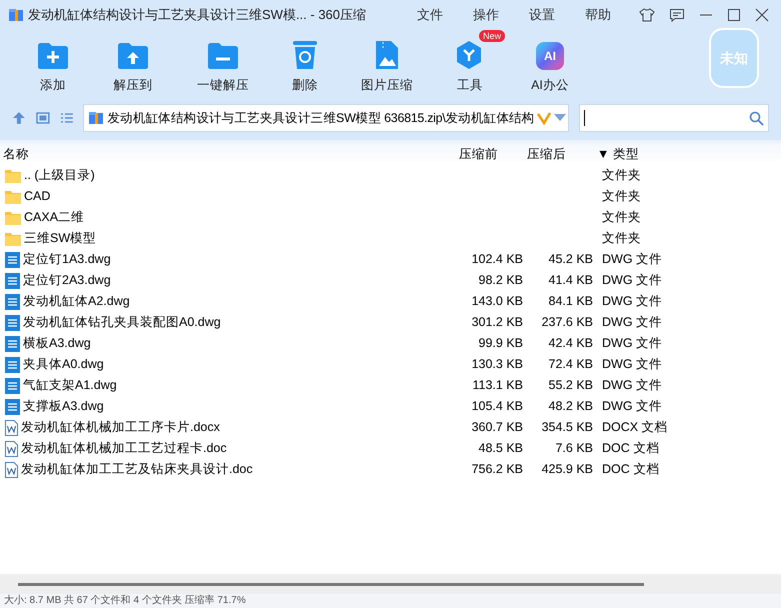 This screenshot has height=608, width=781. What do you see at coordinates (570, 259) in the screenshot?
I see `size-cell: 45.2 KB` at bounding box center [570, 259].